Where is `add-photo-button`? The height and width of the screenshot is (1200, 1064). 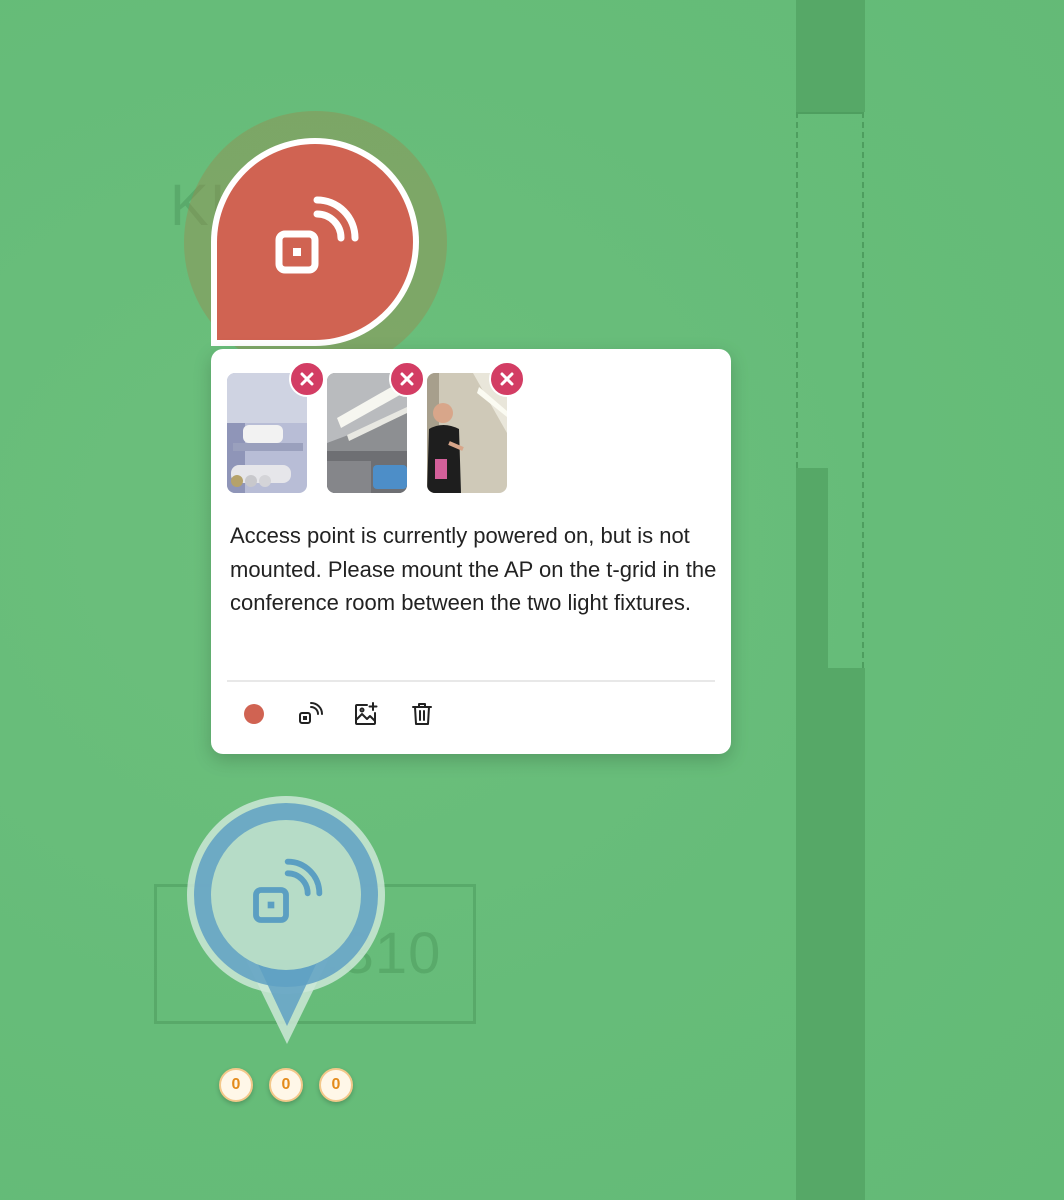
add-photo-button is located at coordinates (366, 714).